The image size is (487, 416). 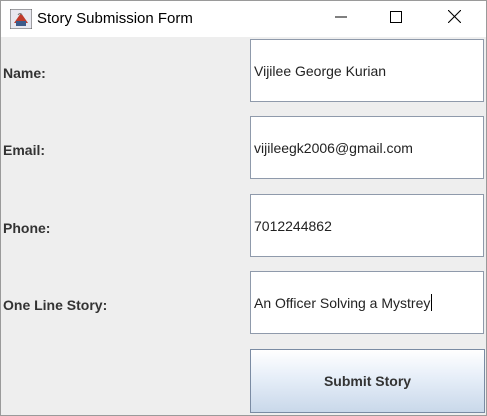 I want to click on story-field: An Officer Solving a Mystrey, so click(x=367, y=302).